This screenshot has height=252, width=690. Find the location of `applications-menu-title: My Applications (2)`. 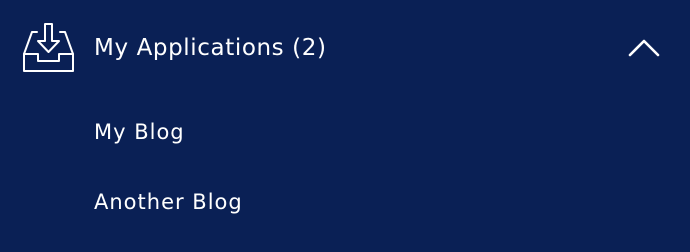

applications-menu-title: My Applications (2) is located at coordinates (210, 48).